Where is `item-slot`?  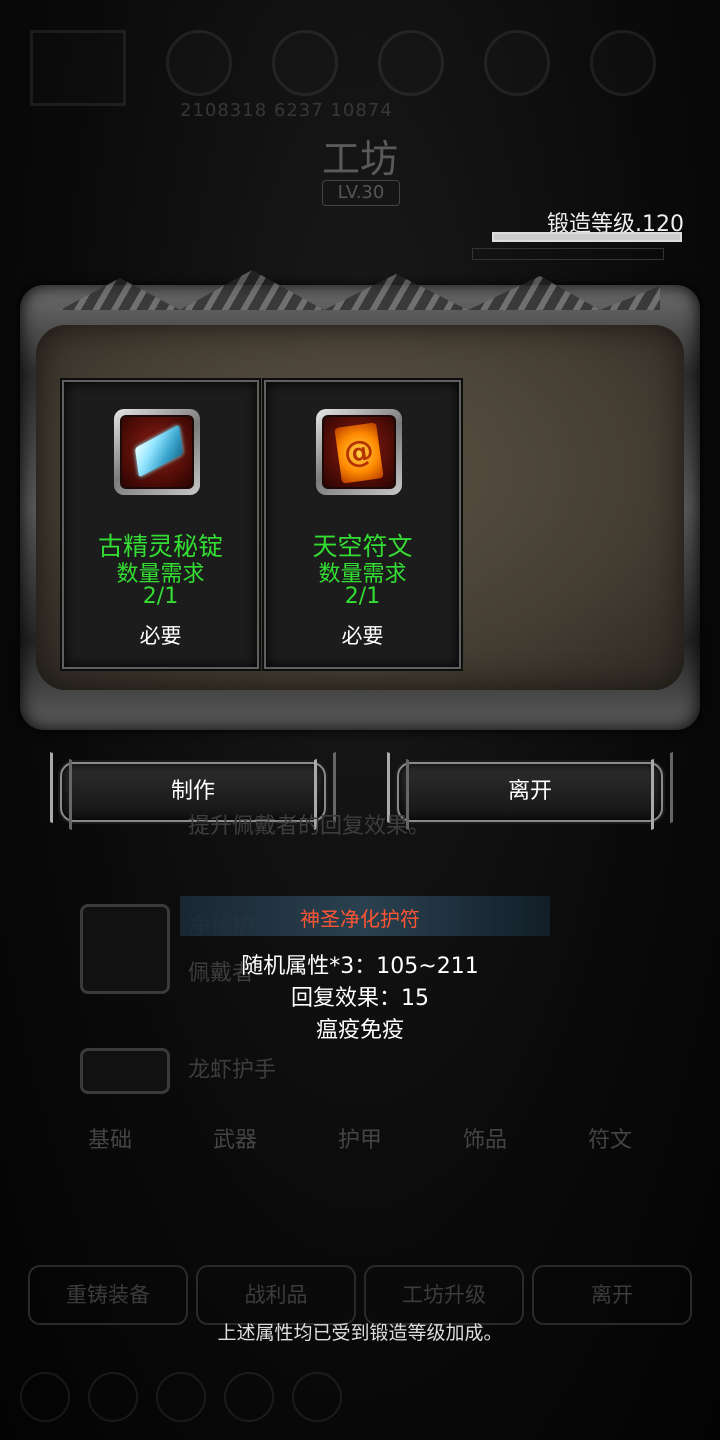 item-slot is located at coordinates (157, 452).